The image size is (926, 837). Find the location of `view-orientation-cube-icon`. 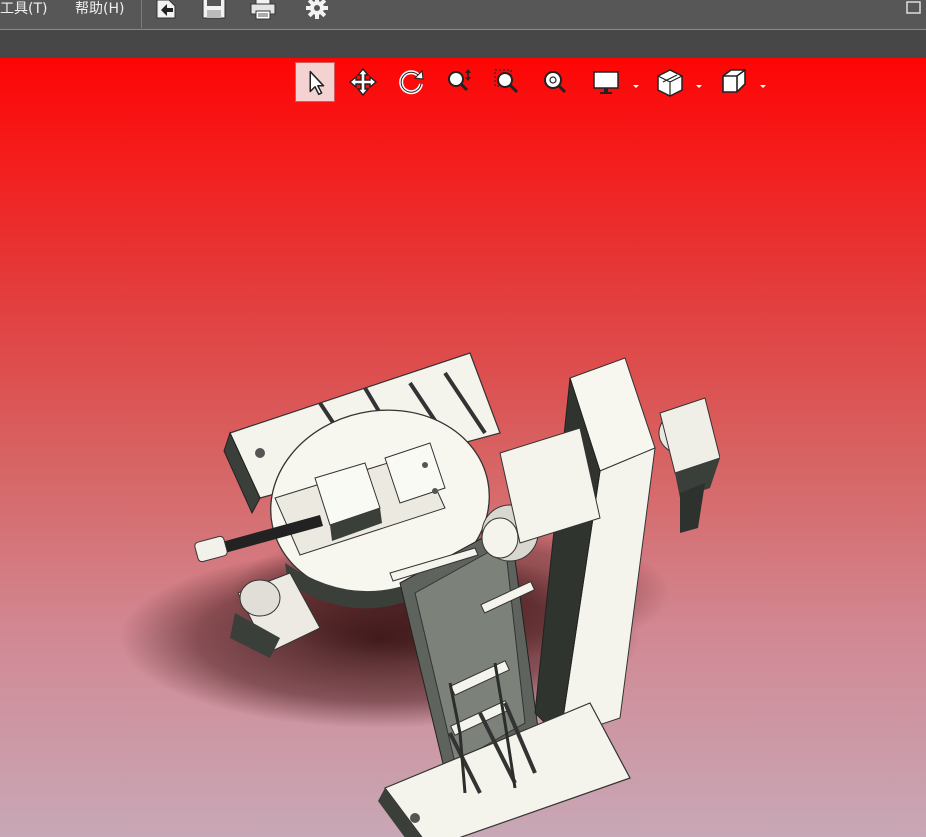

view-orientation-cube-icon is located at coordinates (733, 82).